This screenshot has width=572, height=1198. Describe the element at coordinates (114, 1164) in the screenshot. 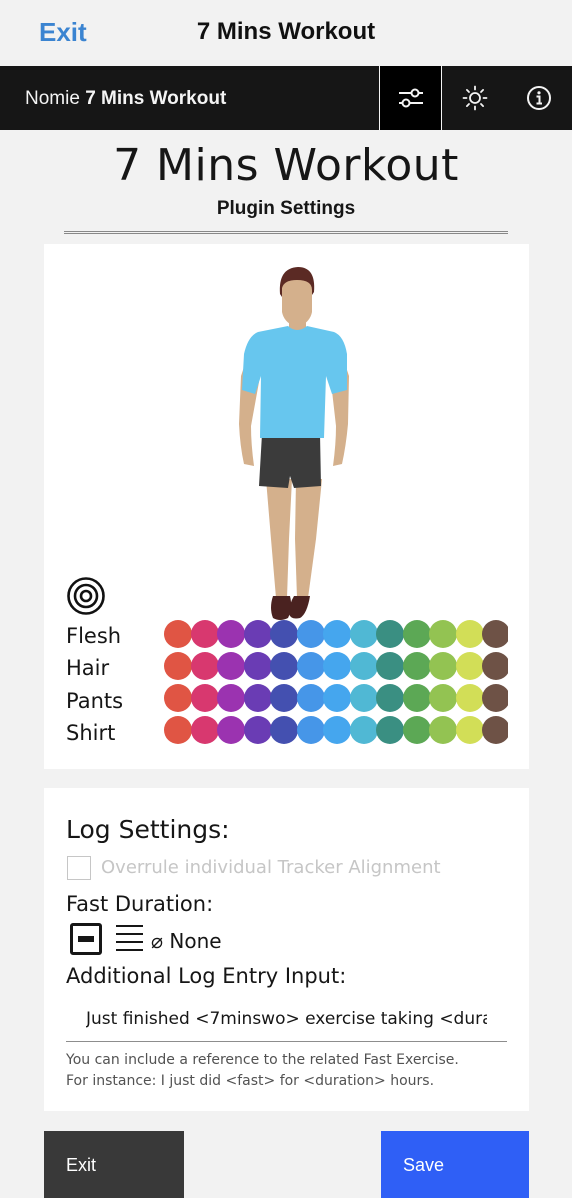

I see `exit-button: Exit` at that location.